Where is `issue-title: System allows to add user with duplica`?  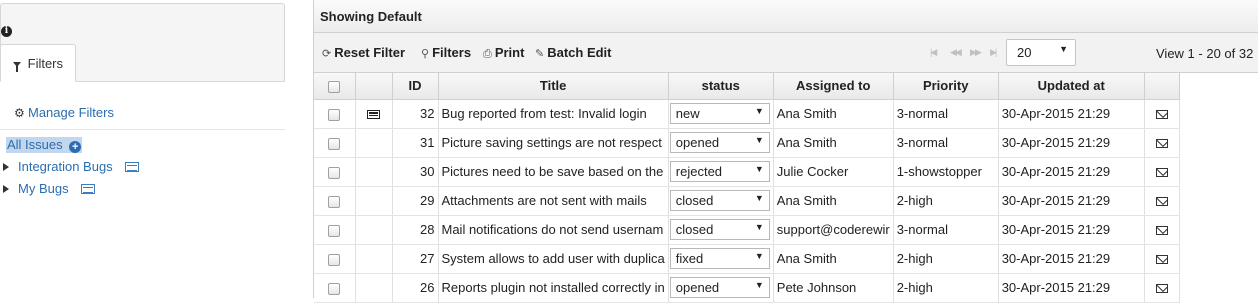
issue-title: System allows to add user with duplica is located at coordinates (553, 259).